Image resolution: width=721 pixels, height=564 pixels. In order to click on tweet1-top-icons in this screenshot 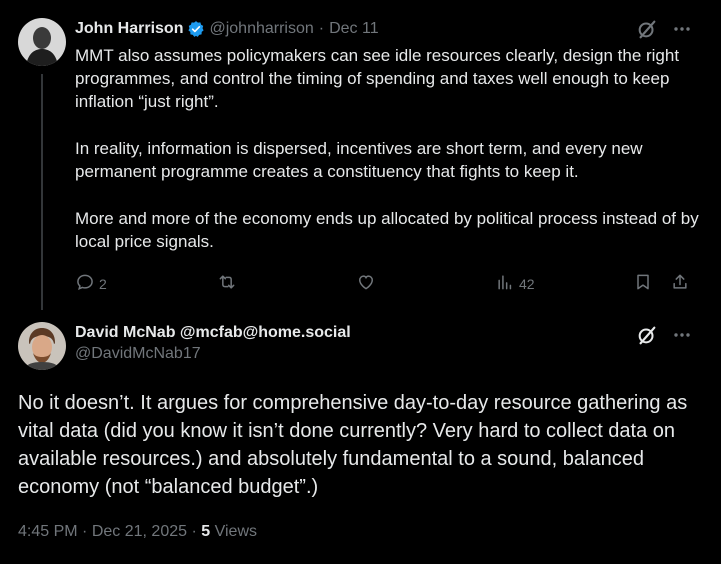, I will do `click(664, 31)`.